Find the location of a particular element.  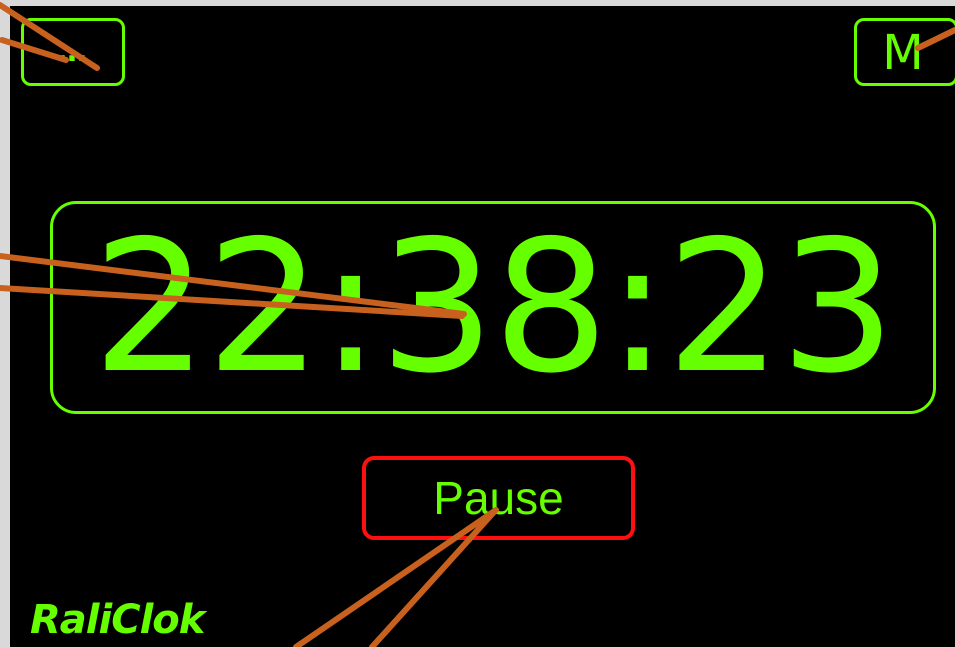

mode-button: M is located at coordinates (904, 52).